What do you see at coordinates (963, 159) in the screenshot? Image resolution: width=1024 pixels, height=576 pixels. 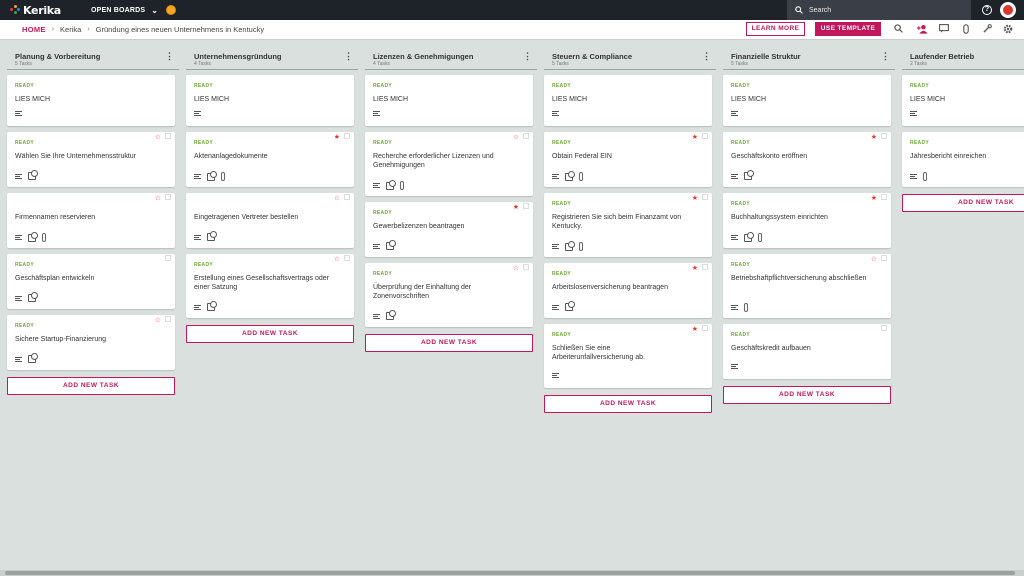 I see `task-card: READY Jahresbericht einreichen` at bounding box center [963, 159].